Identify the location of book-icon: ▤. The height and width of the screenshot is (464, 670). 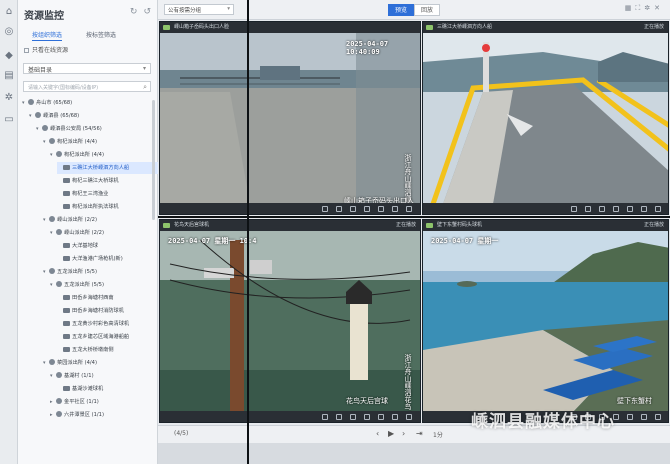
(9, 76).